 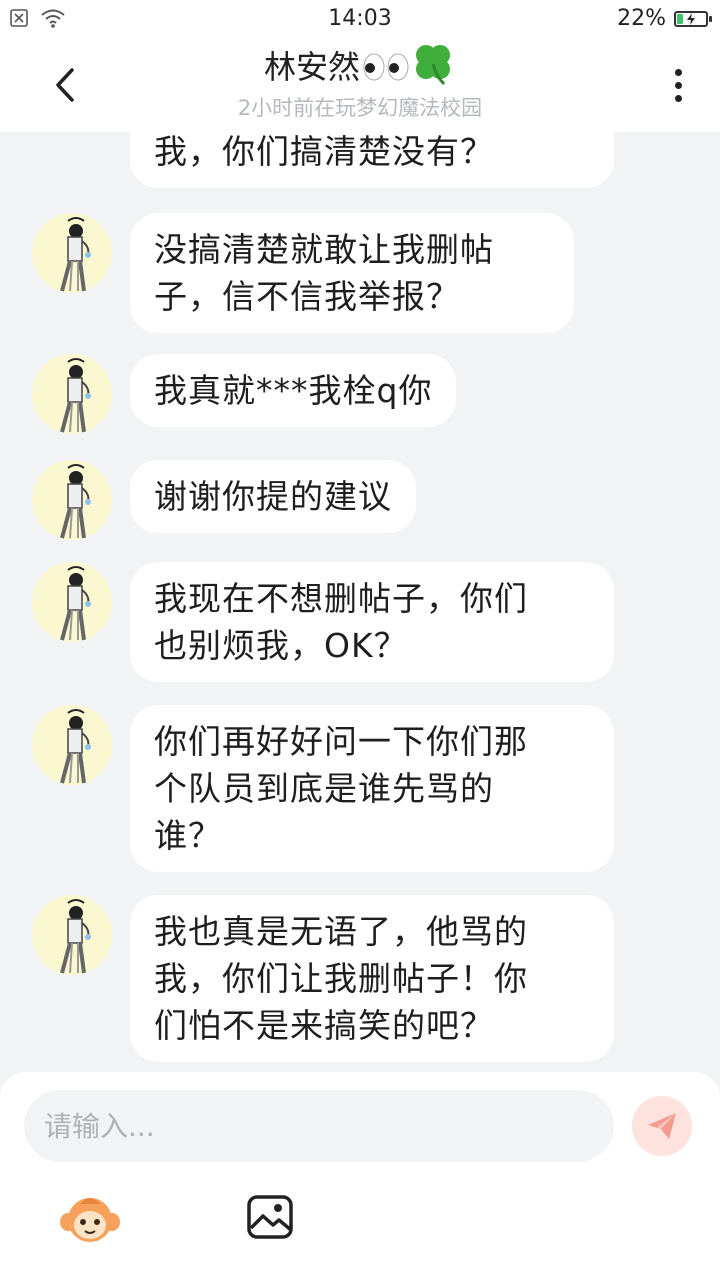 I want to click on message-bubble: 我现在不想删帖子，你们 也别烦我，OK？, so click(x=372, y=622).